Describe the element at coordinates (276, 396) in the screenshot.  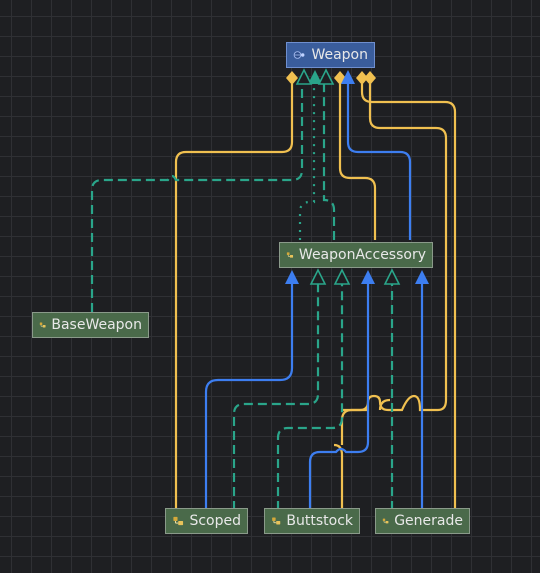
I see `edge-scoped-accessory-impl` at that location.